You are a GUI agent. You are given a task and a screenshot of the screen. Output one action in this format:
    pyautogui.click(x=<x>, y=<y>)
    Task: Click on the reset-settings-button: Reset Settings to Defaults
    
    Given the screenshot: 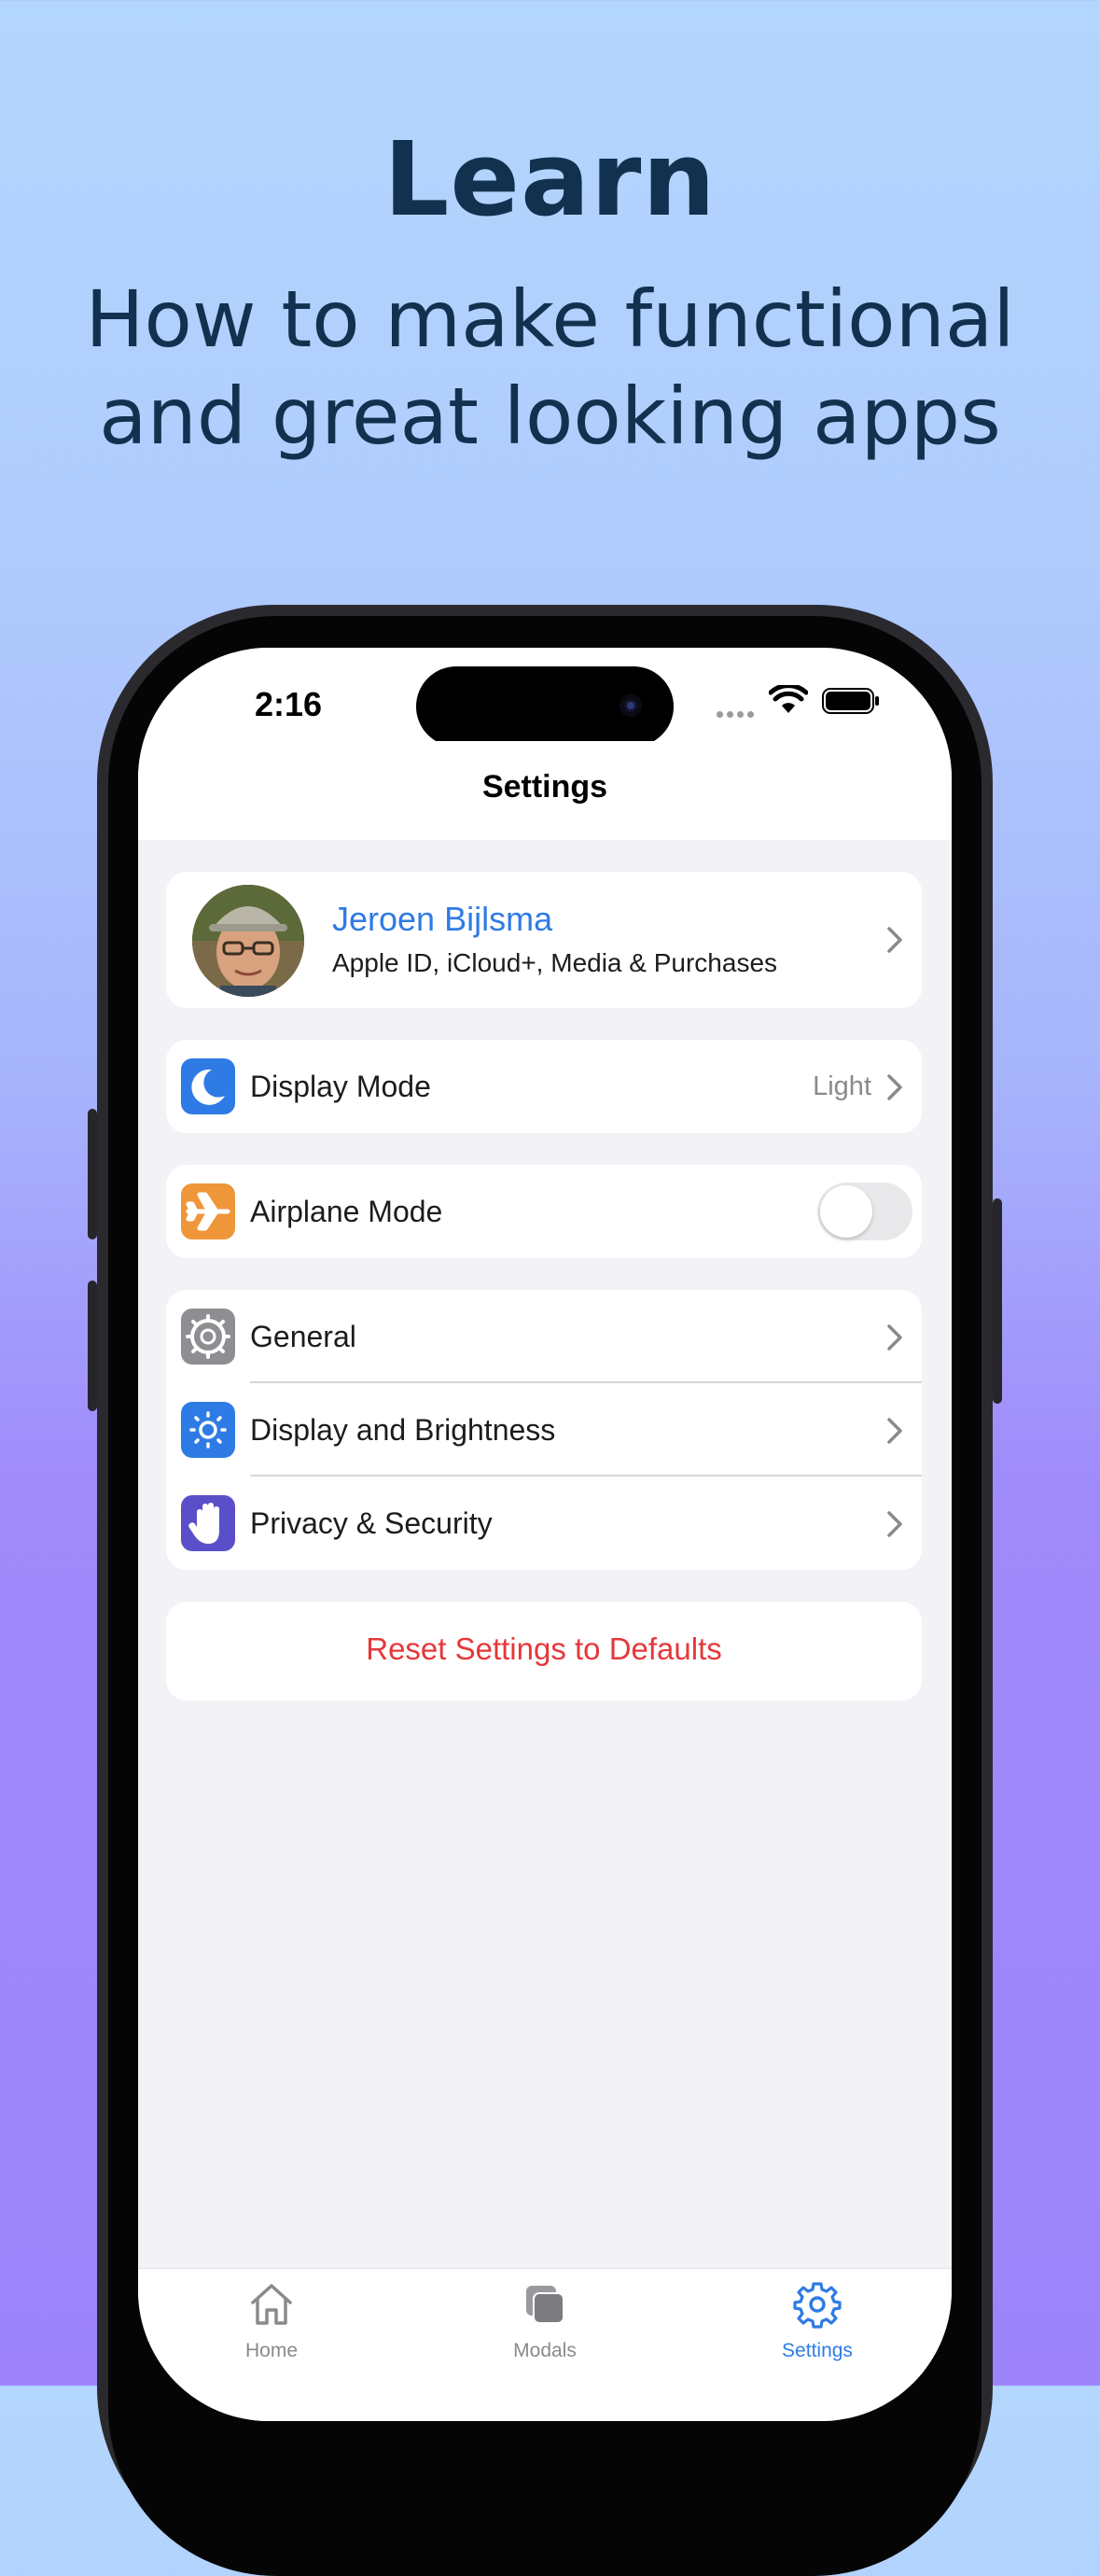 What is the action you would take?
    pyautogui.click(x=544, y=1651)
    